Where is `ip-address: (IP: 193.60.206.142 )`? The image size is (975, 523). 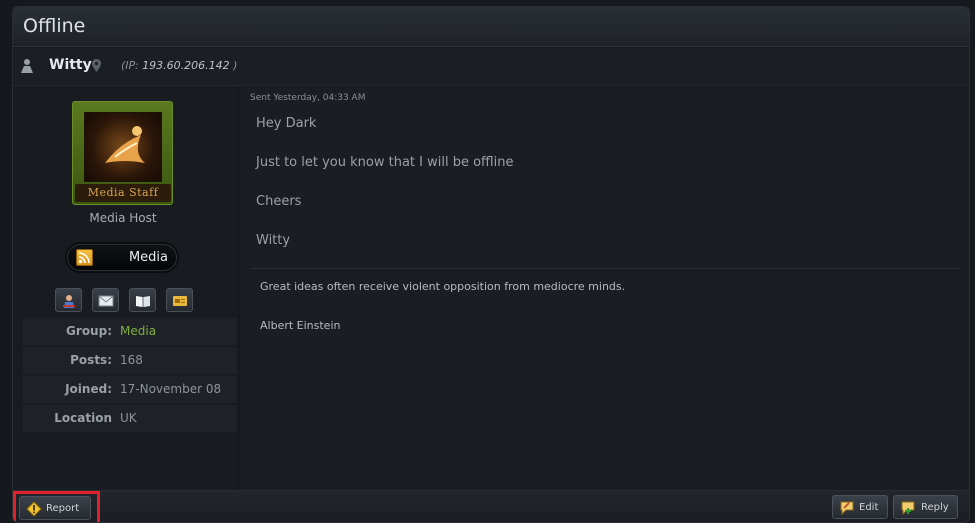
ip-address: (IP: 193.60.206.142 ) is located at coordinates (179, 65).